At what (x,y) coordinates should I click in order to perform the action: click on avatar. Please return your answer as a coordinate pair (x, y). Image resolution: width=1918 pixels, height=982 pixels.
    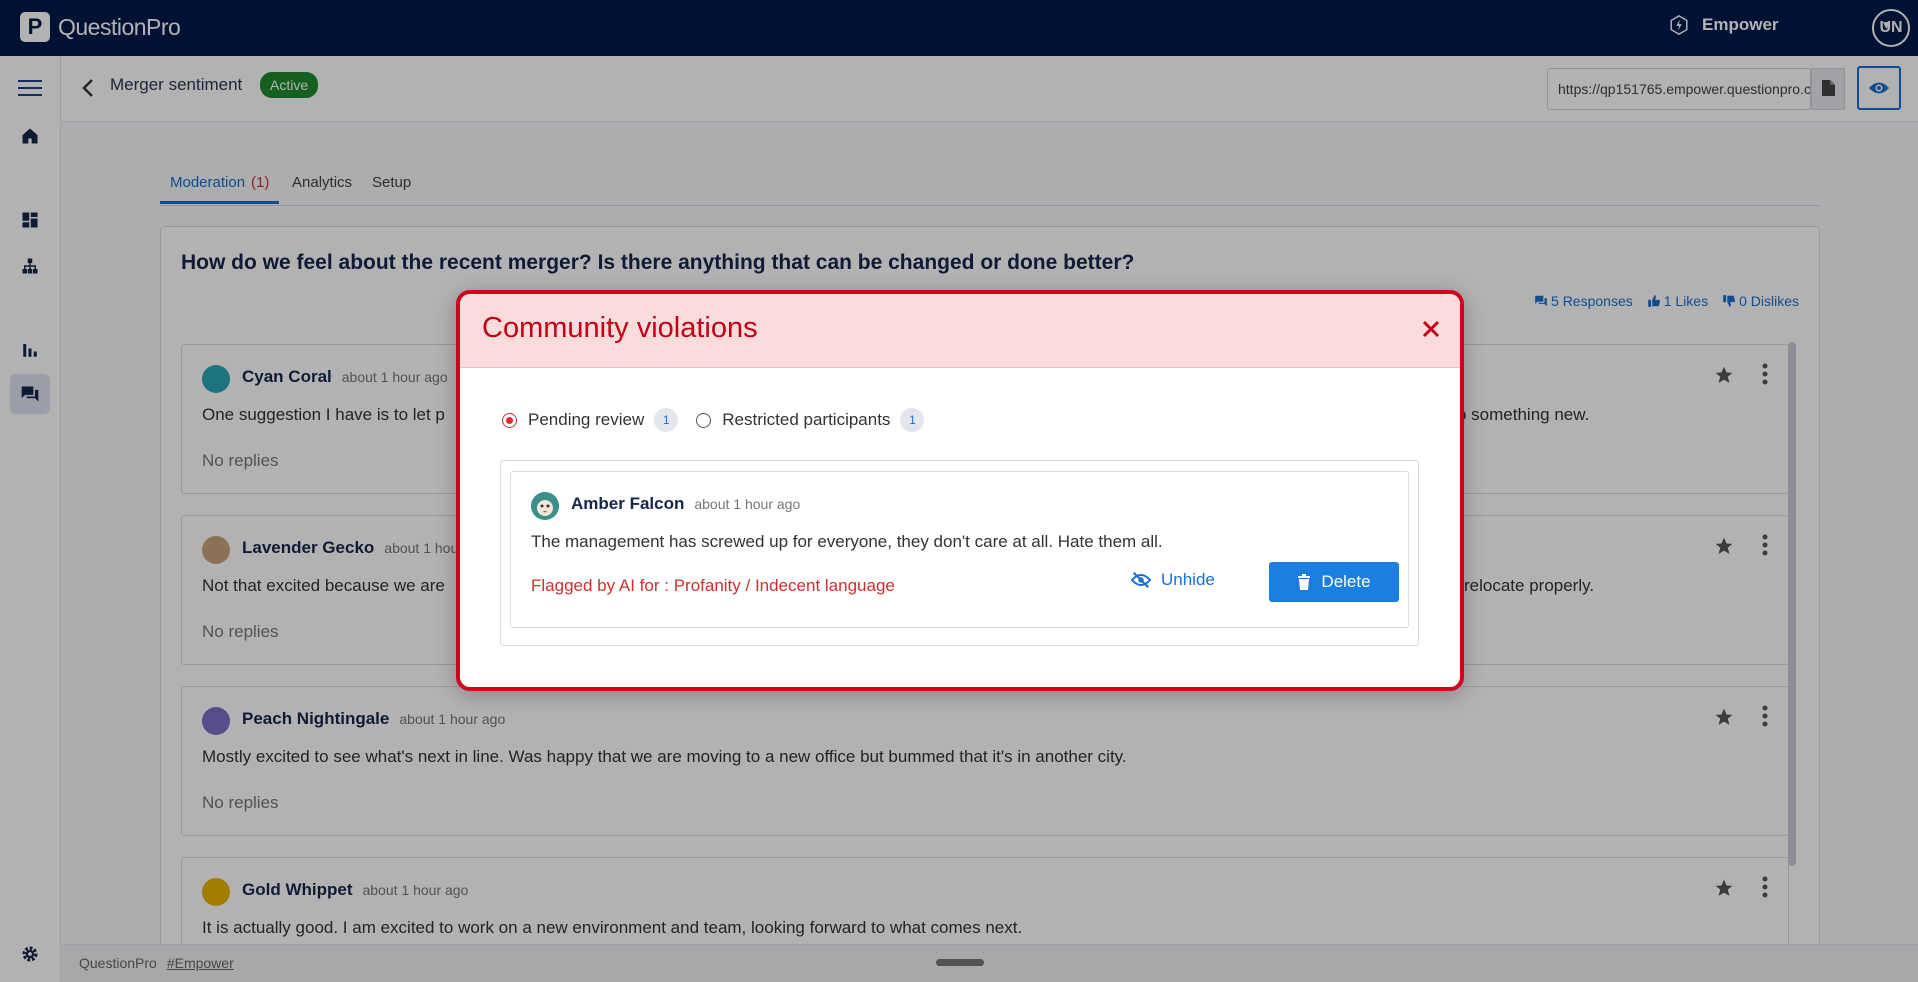
    Looking at the image, I should click on (545, 506).